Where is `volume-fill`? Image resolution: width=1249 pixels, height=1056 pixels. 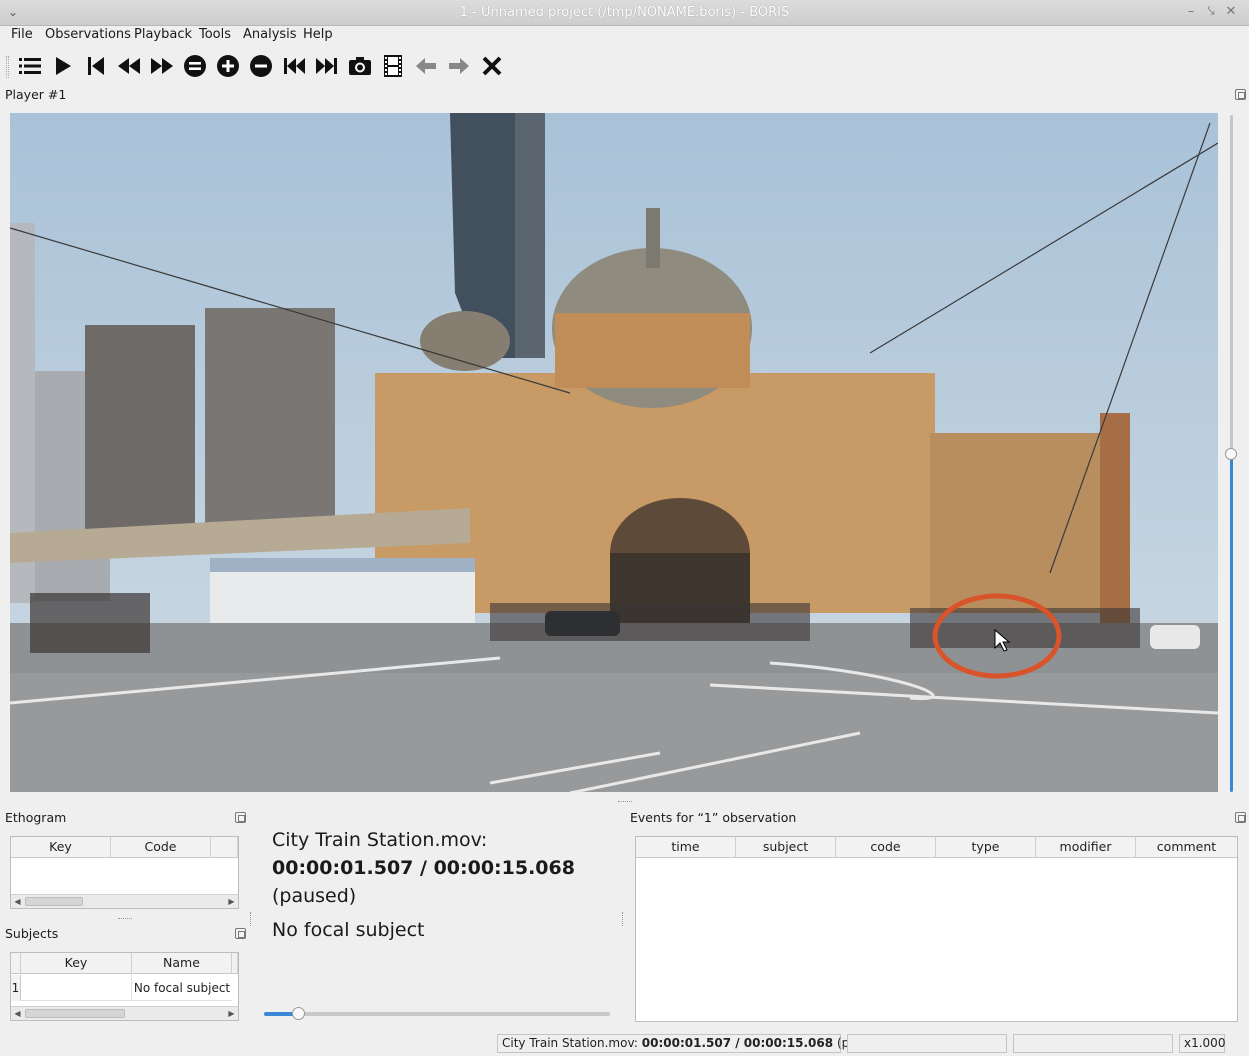 volume-fill is located at coordinates (1231, 622).